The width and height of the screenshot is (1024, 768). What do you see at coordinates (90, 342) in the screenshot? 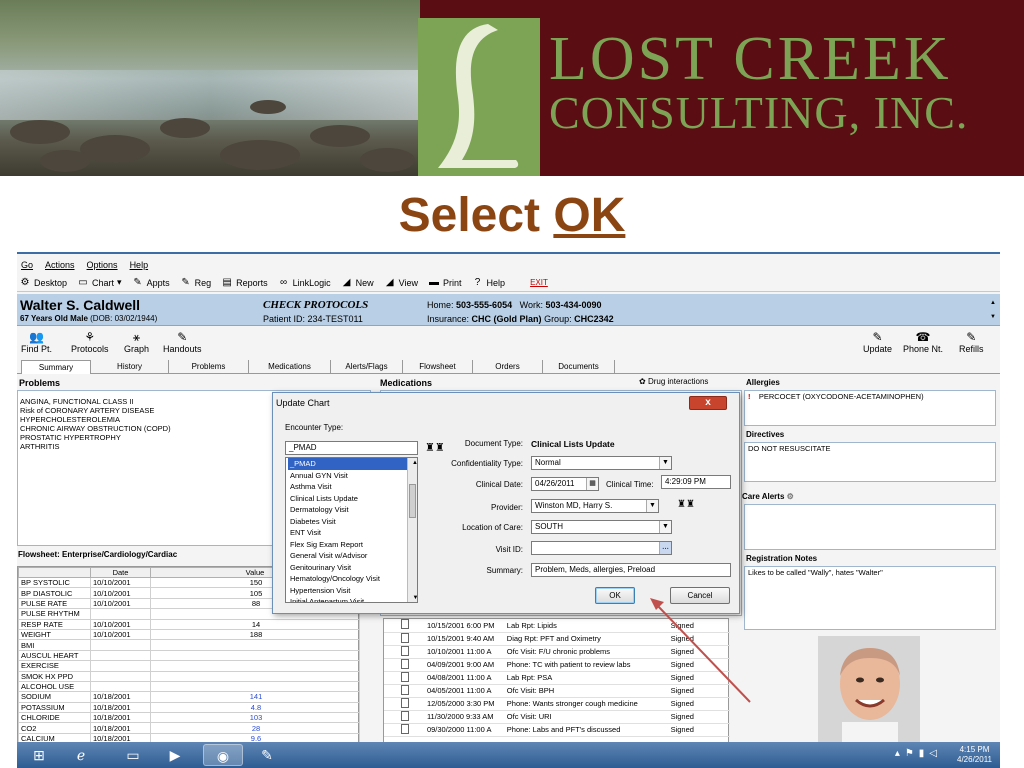
I see `protocols-button: ⚘ Protocols` at bounding box center [90, 342].